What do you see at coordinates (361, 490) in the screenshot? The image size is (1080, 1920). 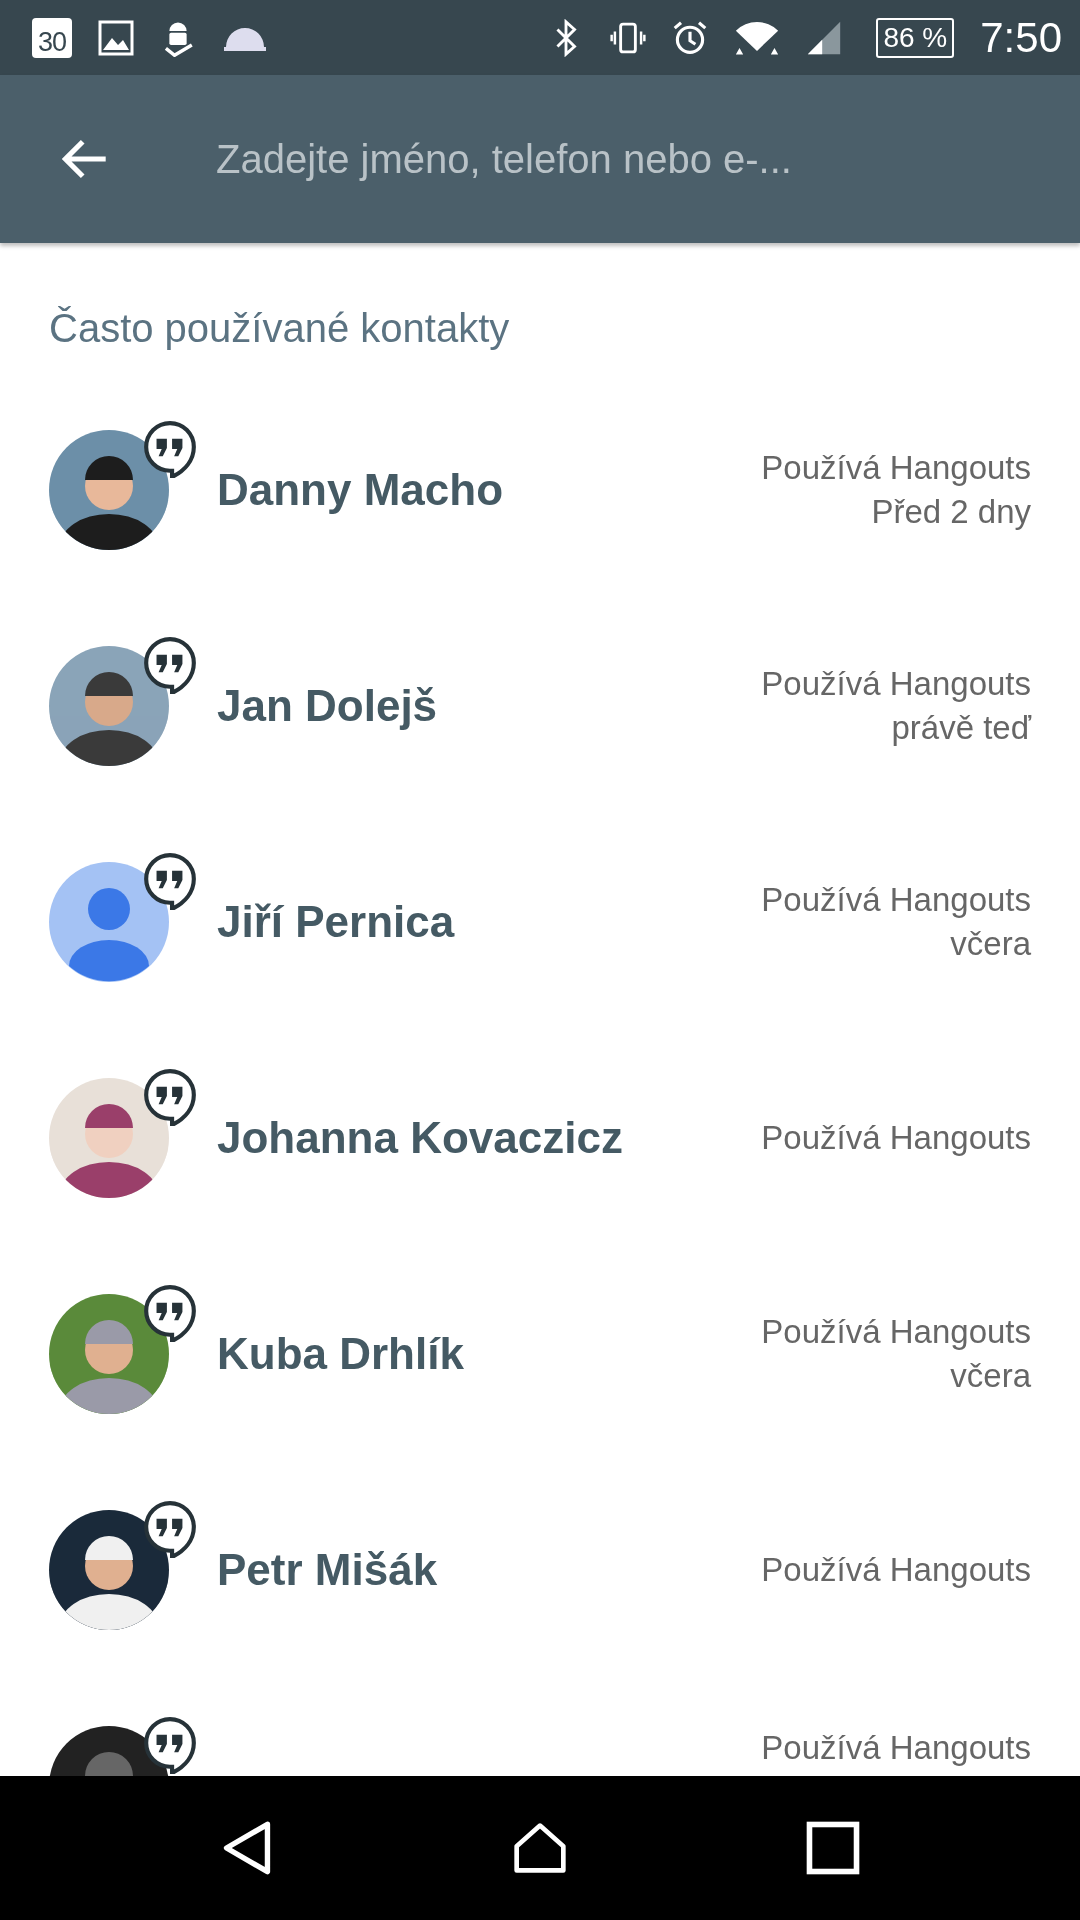 I see `contact-name: Danny Macho` at bounding box center [361, 490].